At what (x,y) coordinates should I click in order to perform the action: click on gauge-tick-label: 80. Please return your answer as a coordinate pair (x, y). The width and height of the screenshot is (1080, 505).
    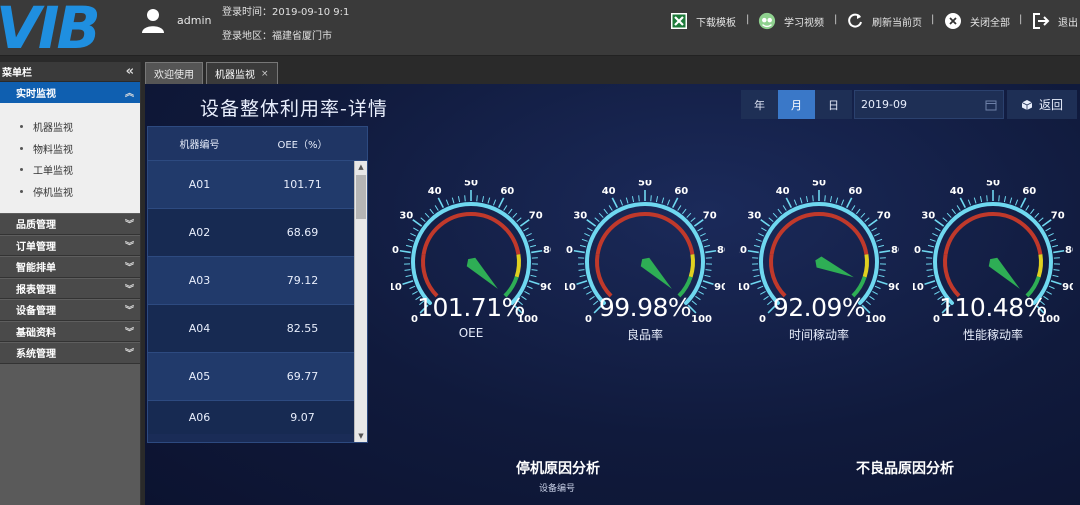
    Looking at the image, I should click on (895, 250).